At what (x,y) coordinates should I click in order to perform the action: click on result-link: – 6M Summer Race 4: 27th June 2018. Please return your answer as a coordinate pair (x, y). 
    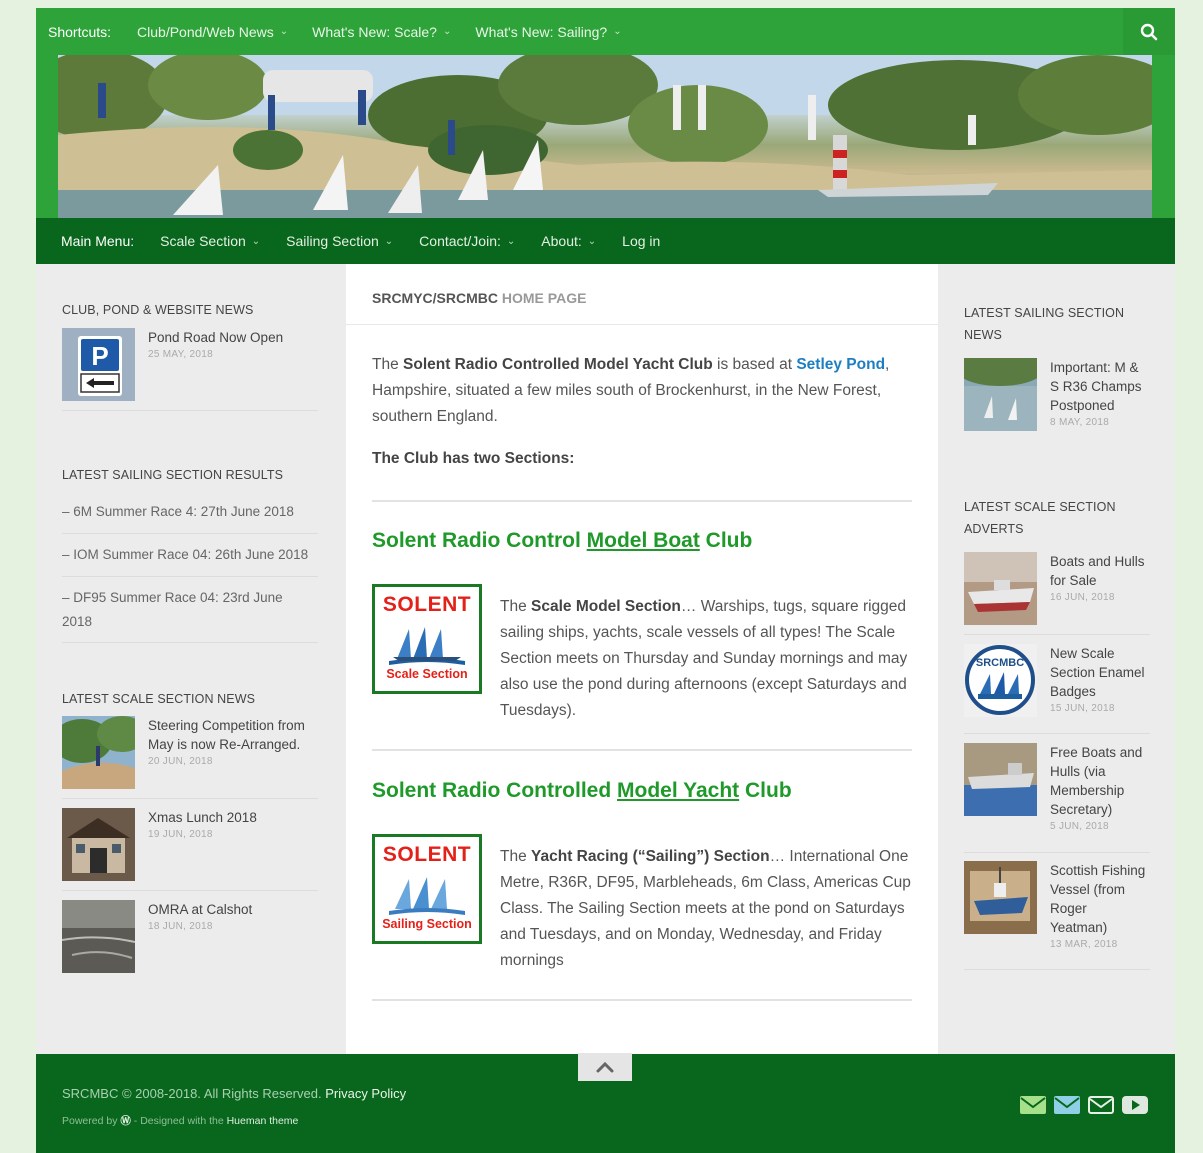
    Looking at the image, I should click on (178, 511).